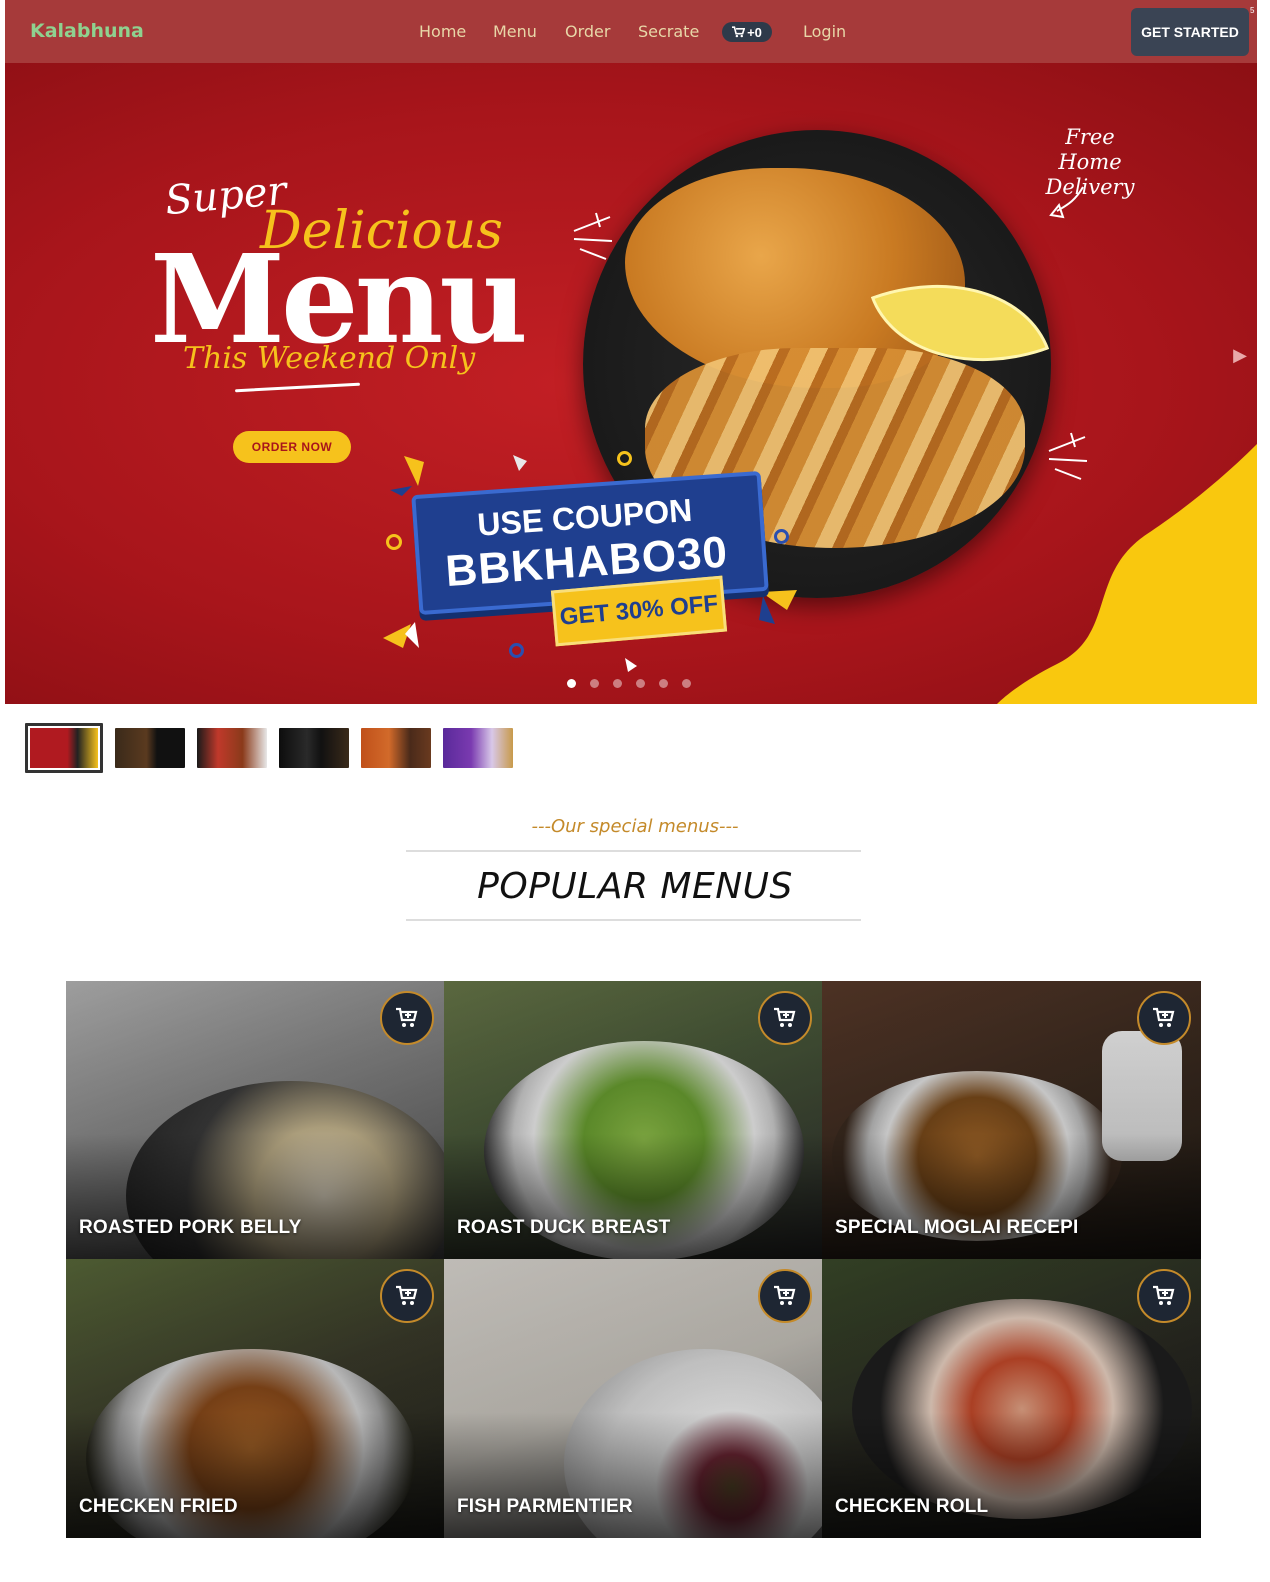  What do you see at coordinates (635, 886) in the screenshot?
I see `section-title: POPULAR MENUS` at bounding box center [635, 886].